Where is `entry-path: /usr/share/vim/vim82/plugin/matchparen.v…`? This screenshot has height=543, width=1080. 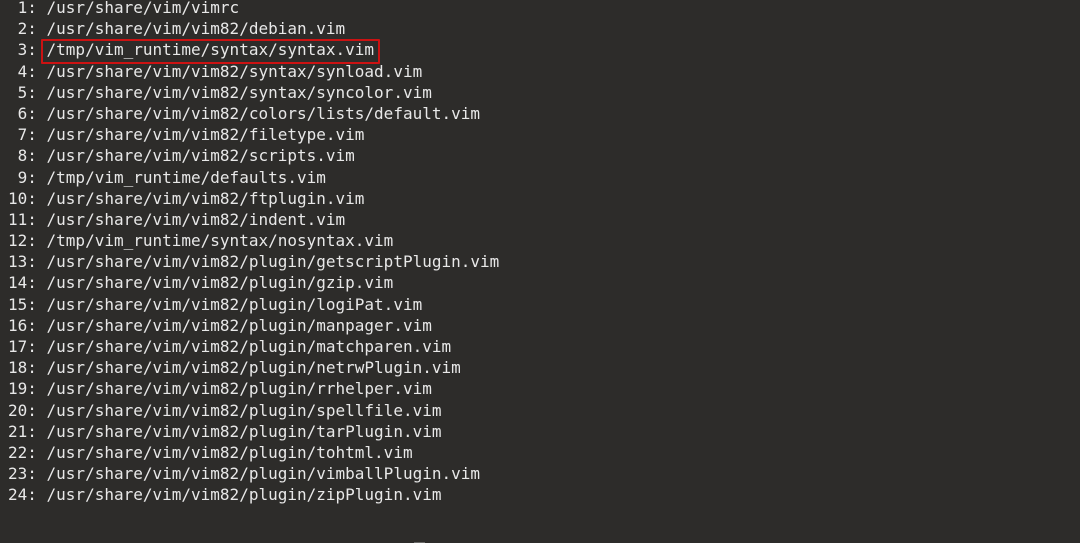 entry-path: /usr/share/vim/vim82/plugin/matchparen.v… is located at coordinates (249, 346).